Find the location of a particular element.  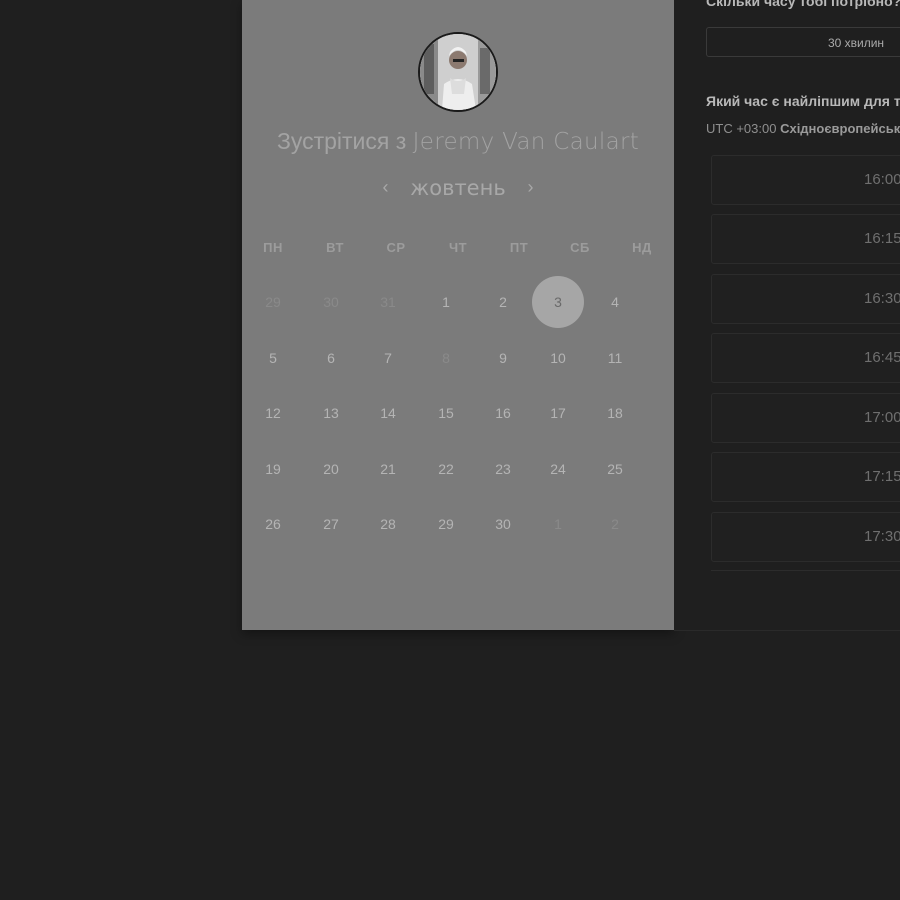

time-slot-button: 17:30 is located at coordinates (805, 537).